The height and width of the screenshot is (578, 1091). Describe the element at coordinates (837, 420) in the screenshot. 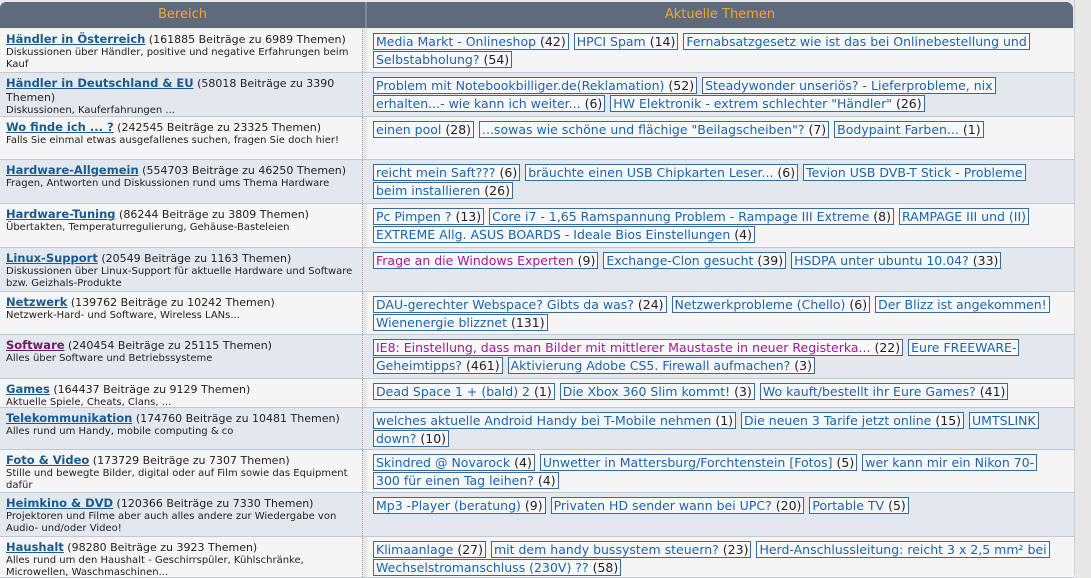

I see `topic-link: Die neuen 3 Tarife jetzt online` at that location.